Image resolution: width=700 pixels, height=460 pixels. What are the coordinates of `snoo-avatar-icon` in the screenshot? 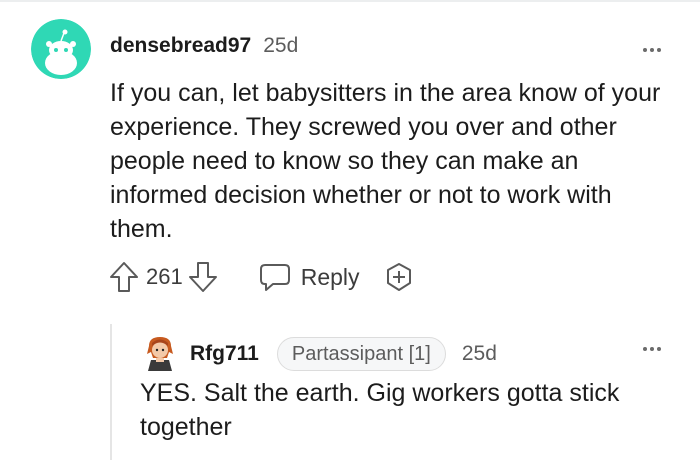 It's located at (61, 49).